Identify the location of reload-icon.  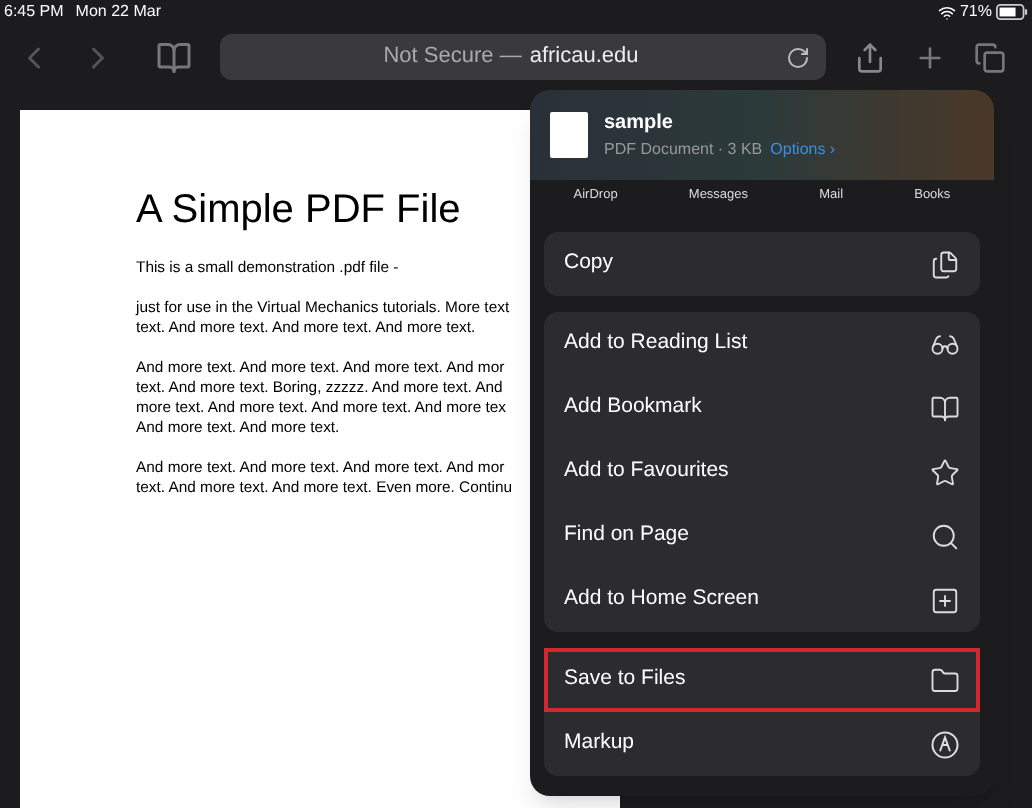
(798, 57).